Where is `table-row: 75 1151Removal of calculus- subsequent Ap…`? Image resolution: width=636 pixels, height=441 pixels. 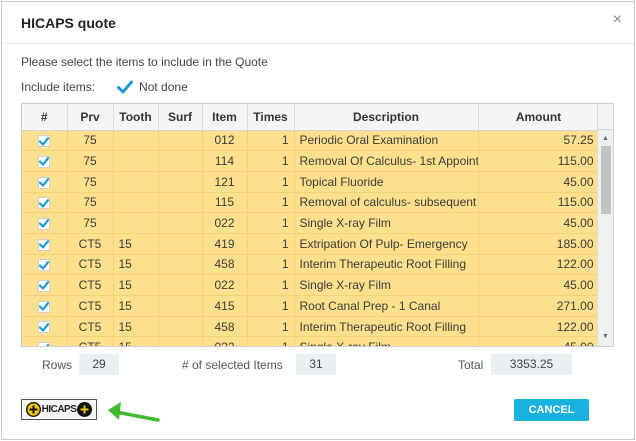
table-row: 75 1151Removal of calculus- subsequent Ap… is located at coordinates (311, 203).